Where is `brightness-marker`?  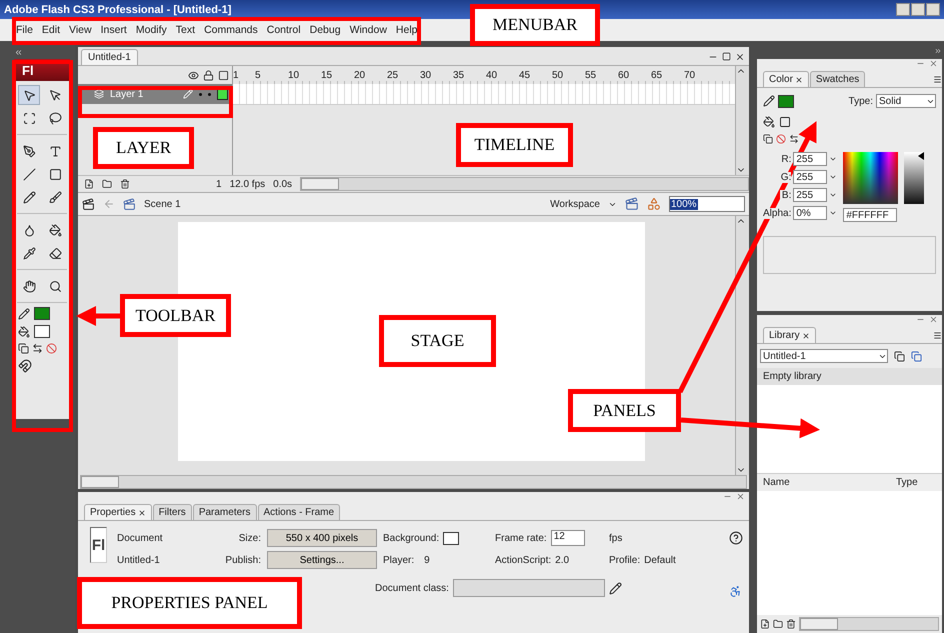 brightness-marker is located at coordinates (921, 156).